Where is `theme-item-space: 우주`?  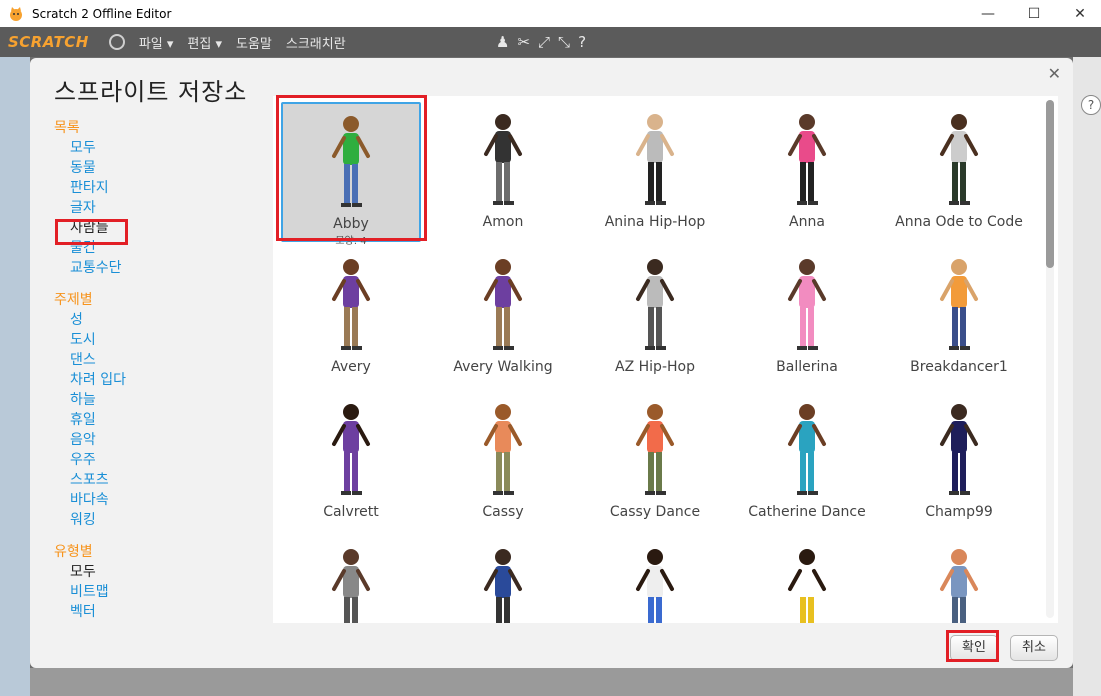 theme-item-space: 우주 is located at coordinates (159, 460).